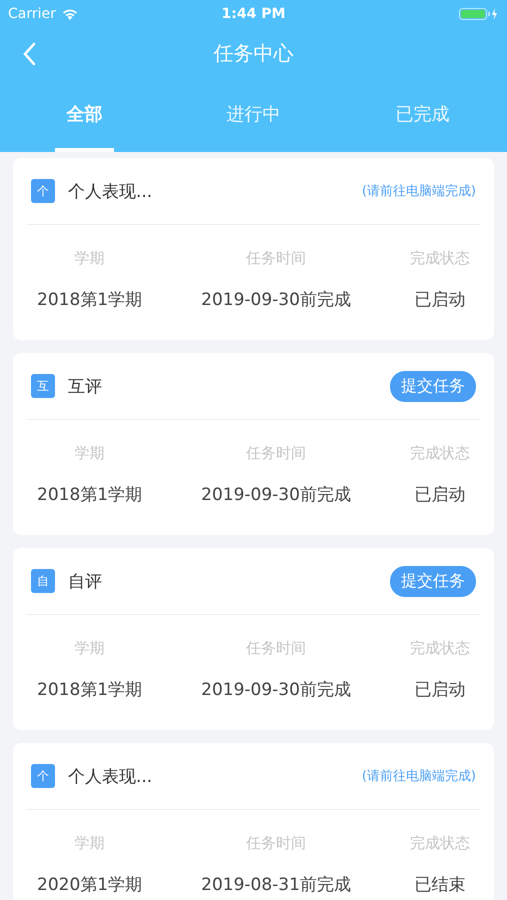  I want to click on field-value: 2020第1学期, so click(89, 885).